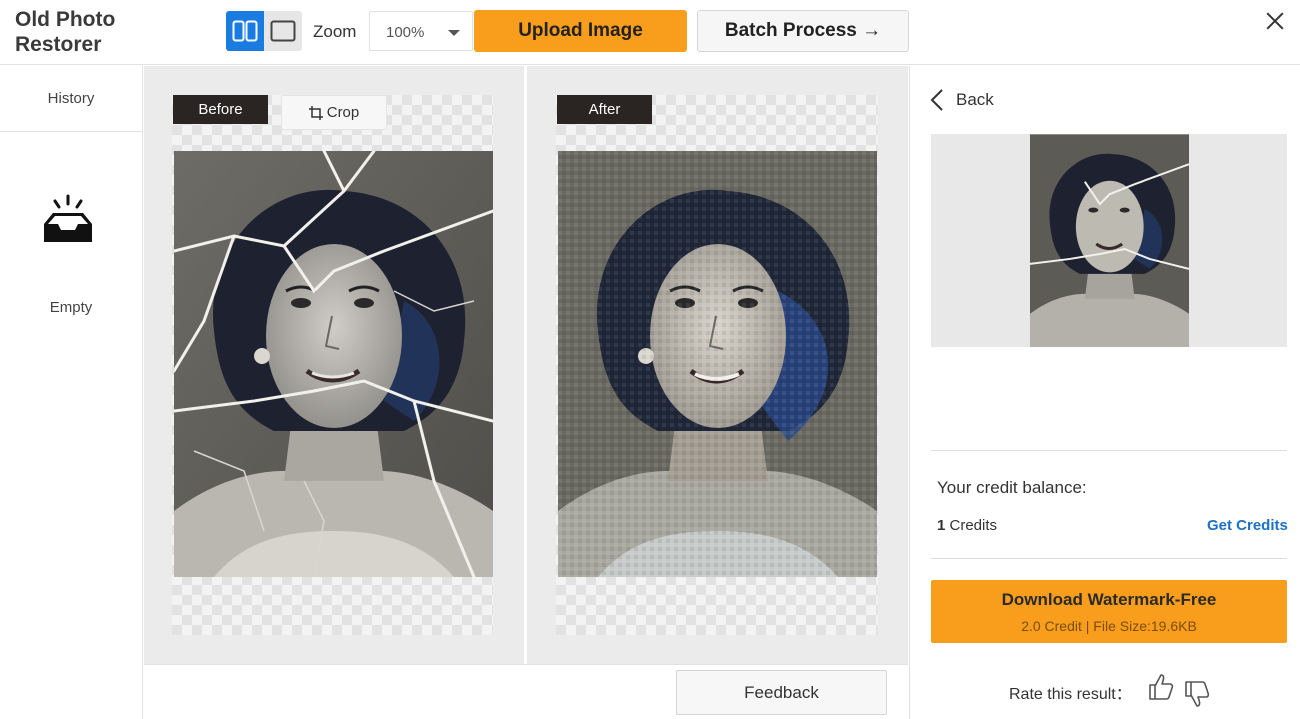  What do you see at coordinates (65, 32) in the screenshot?
I see `app-title: Old Photo Restorer` at bounding box center [65, 32].